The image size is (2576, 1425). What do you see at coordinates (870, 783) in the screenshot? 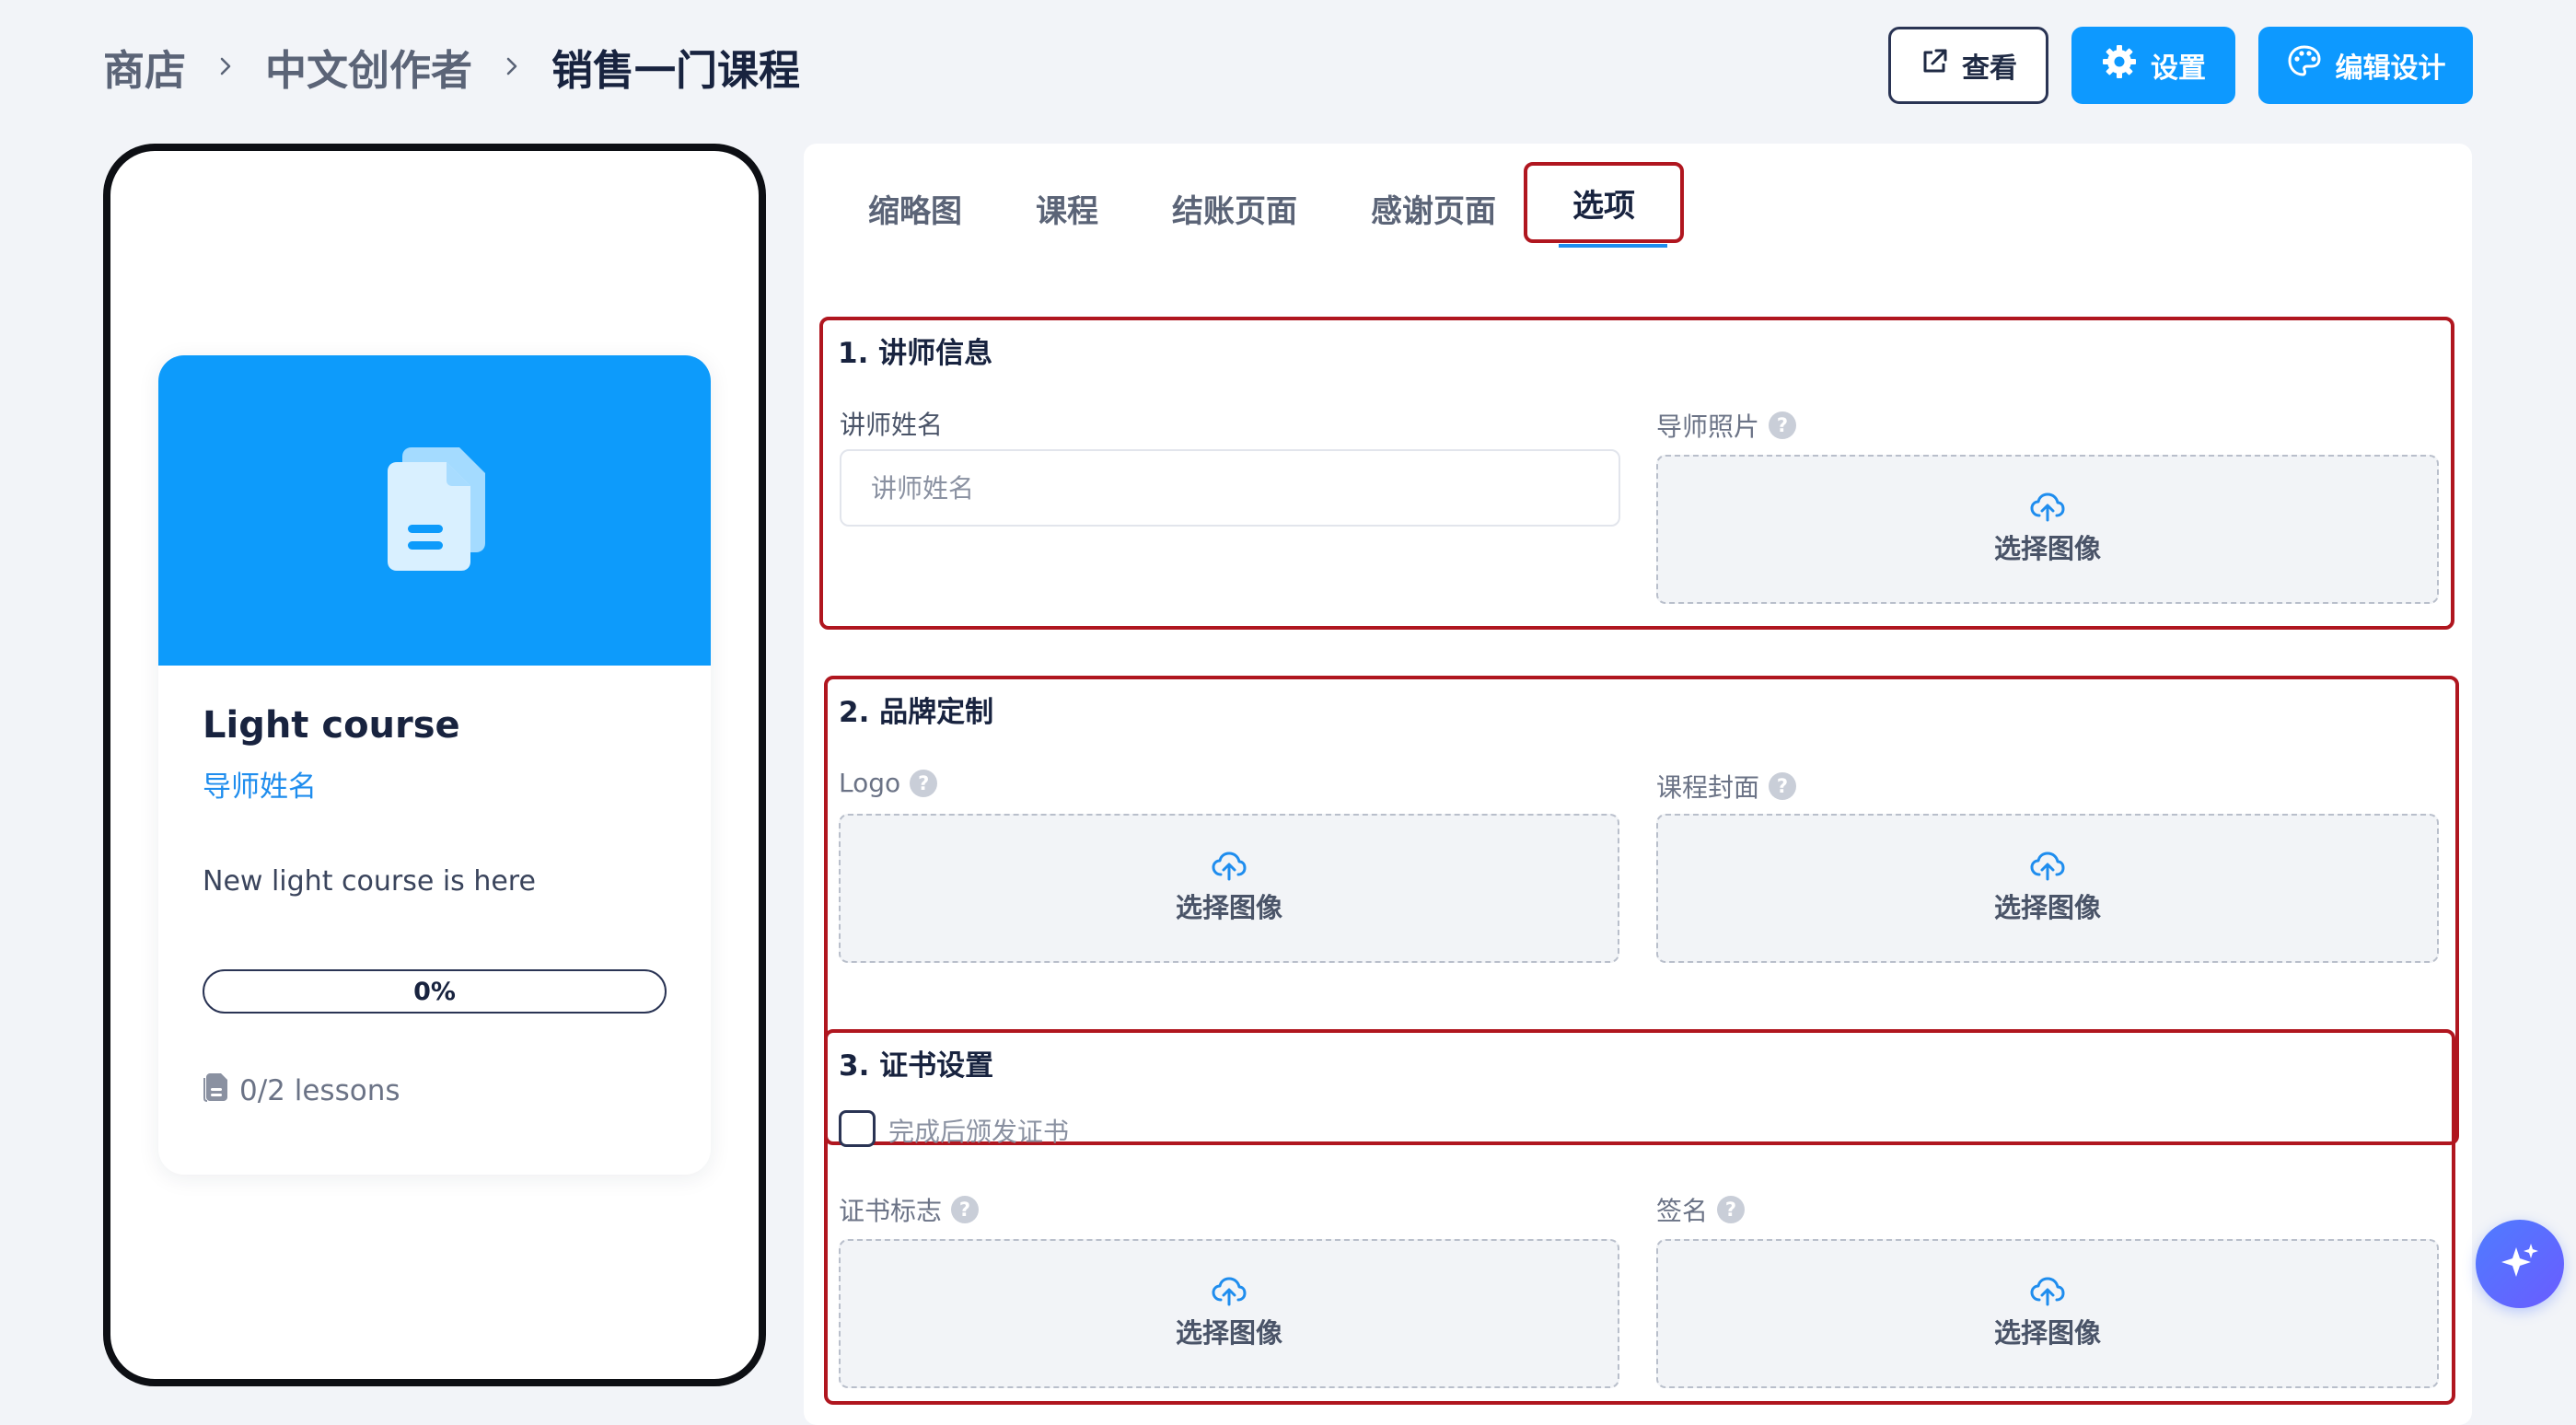
I see `logo-label-text: Logo` at bounding box center [870, 783].